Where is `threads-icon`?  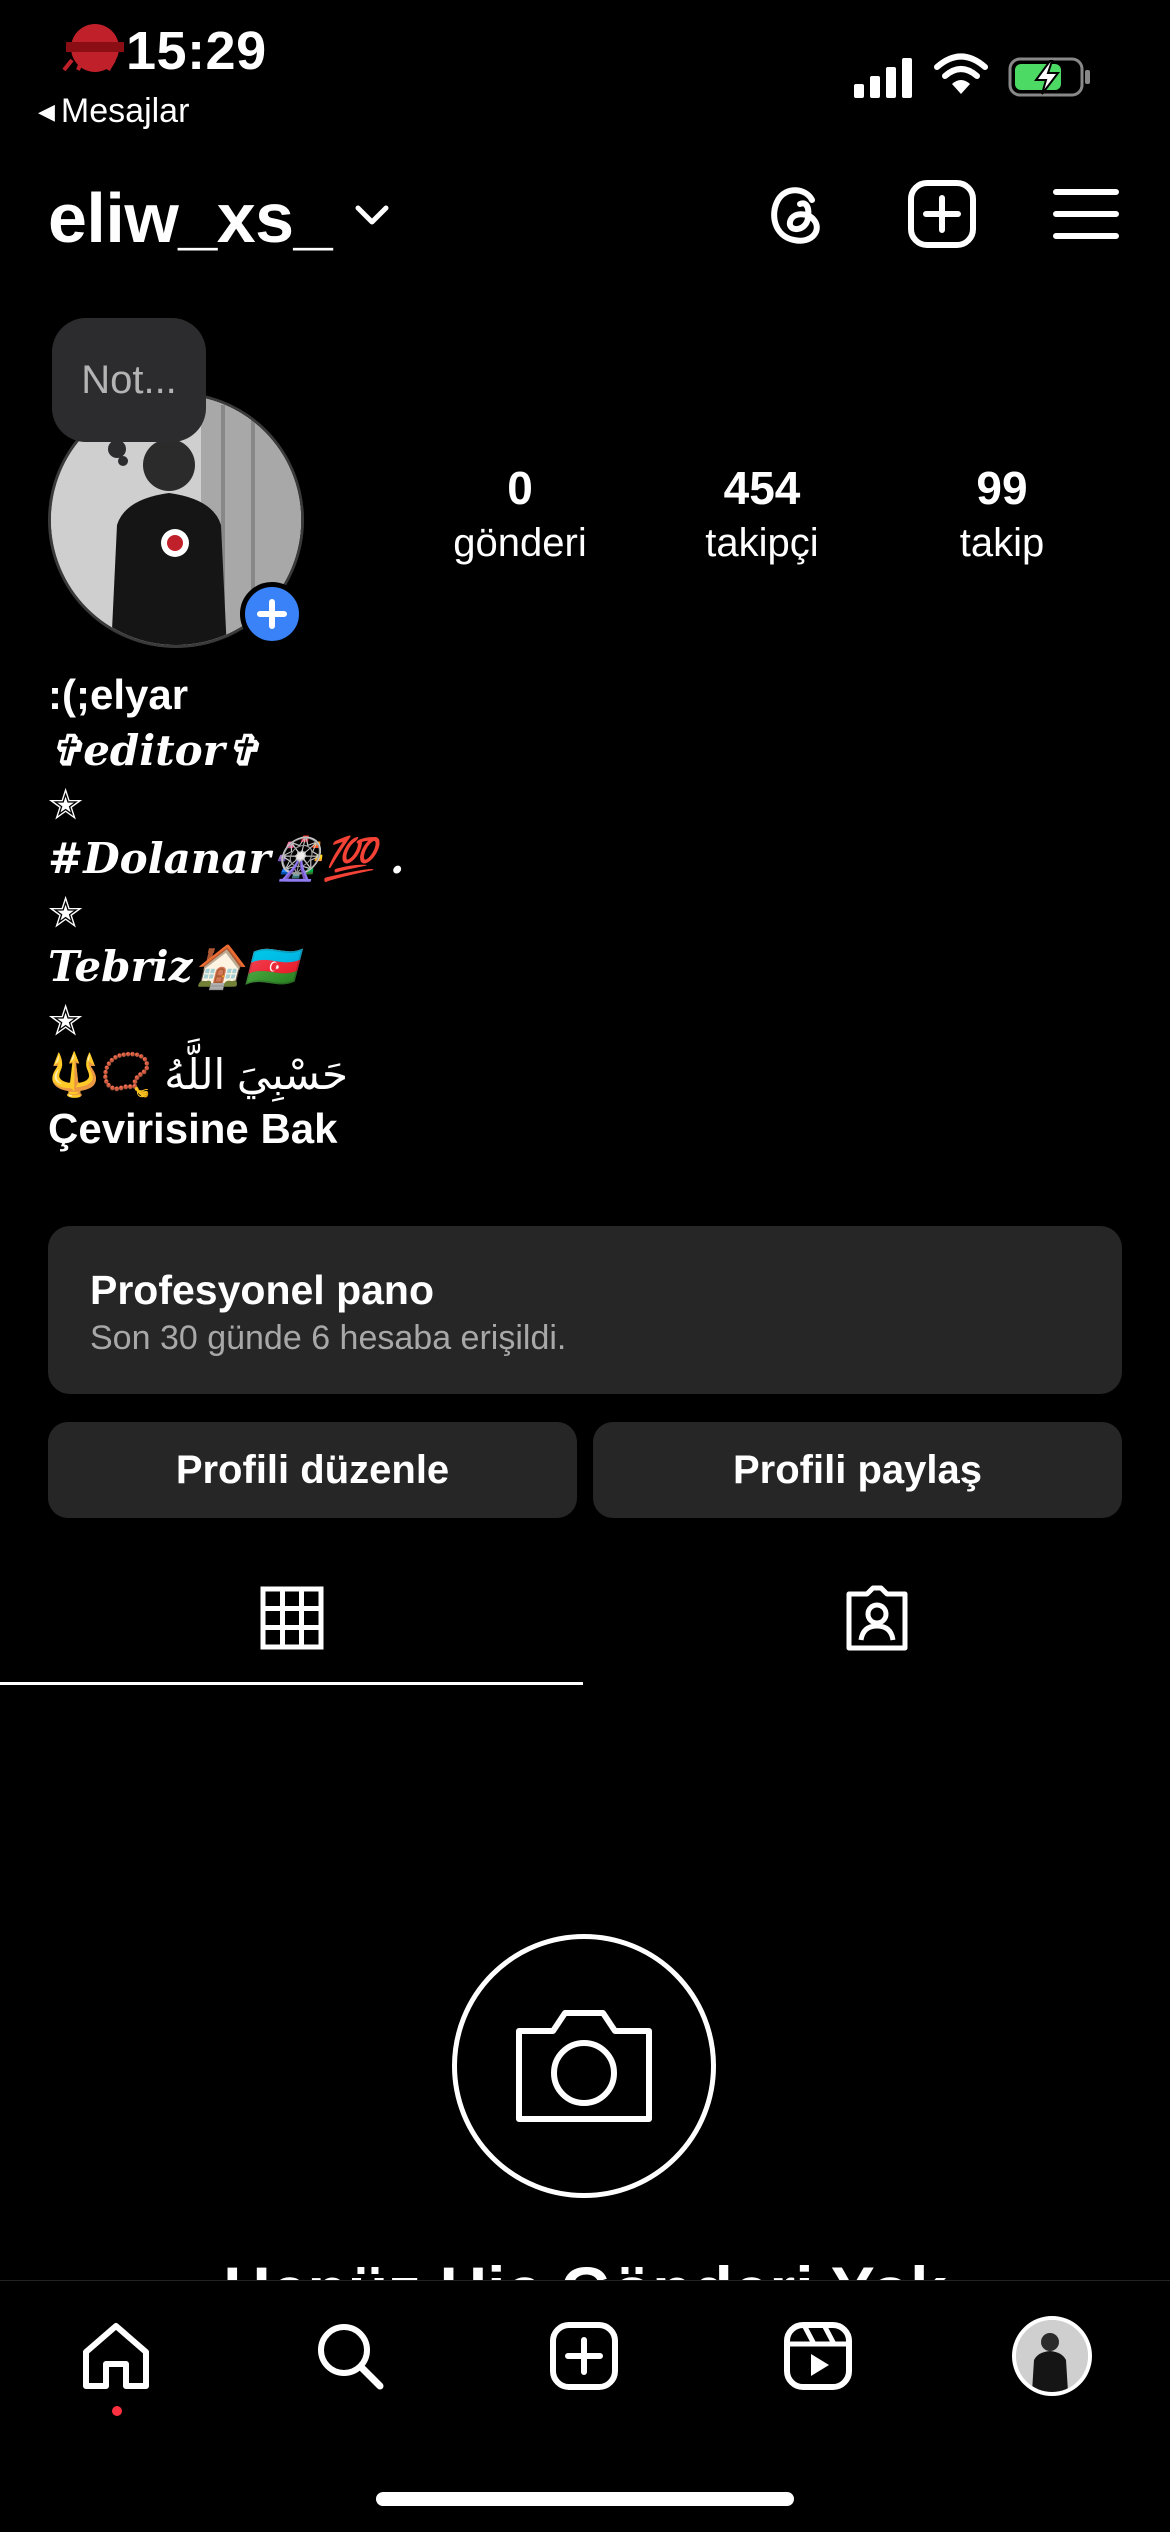
threads-icon is located at coordinates (798, 214).